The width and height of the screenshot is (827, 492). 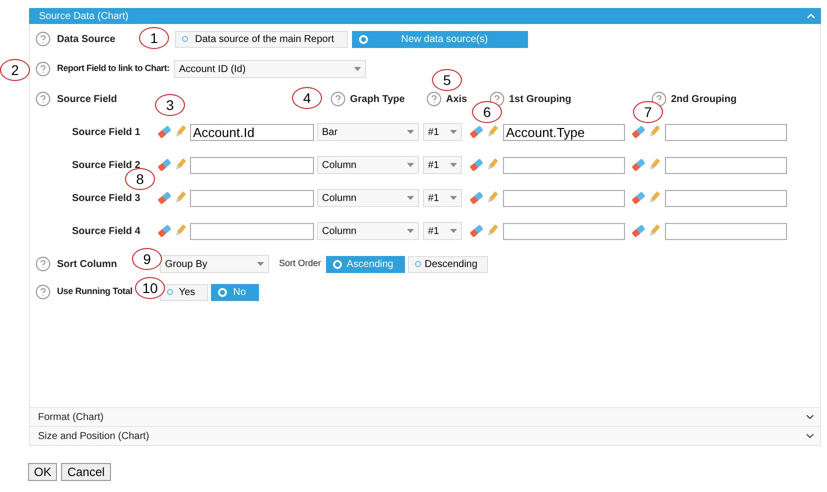 What do you see at coordinates (87, 265) in the screenshot?
I see `field-label: Sort Column` at bounding box center [87, 265].